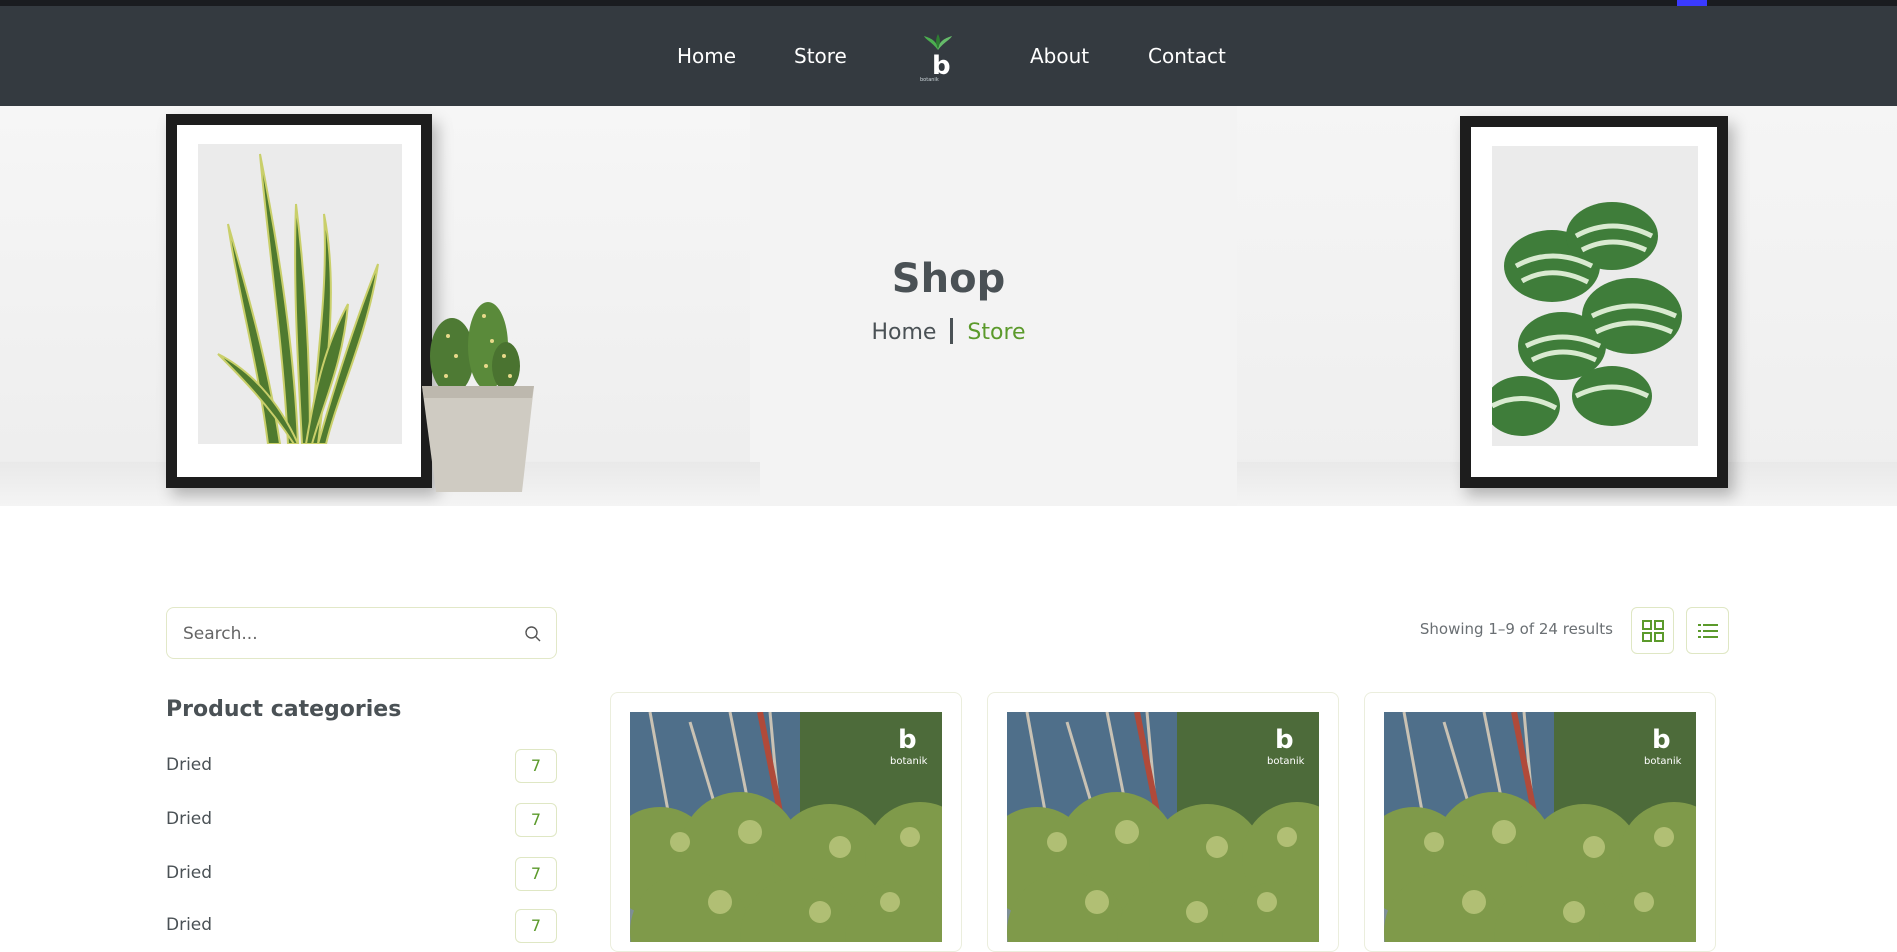 This screenshot has height=952, width=1897. Describe the element at coordinates (938, 58) in the screenshot. I see `botanik-logo-icon: b botanik` at that location.